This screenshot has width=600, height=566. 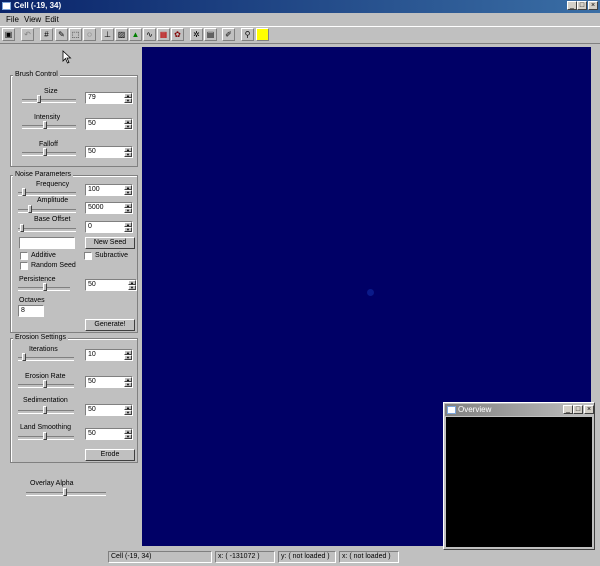 I want to click on size-slider, so click(x=49, y=101).